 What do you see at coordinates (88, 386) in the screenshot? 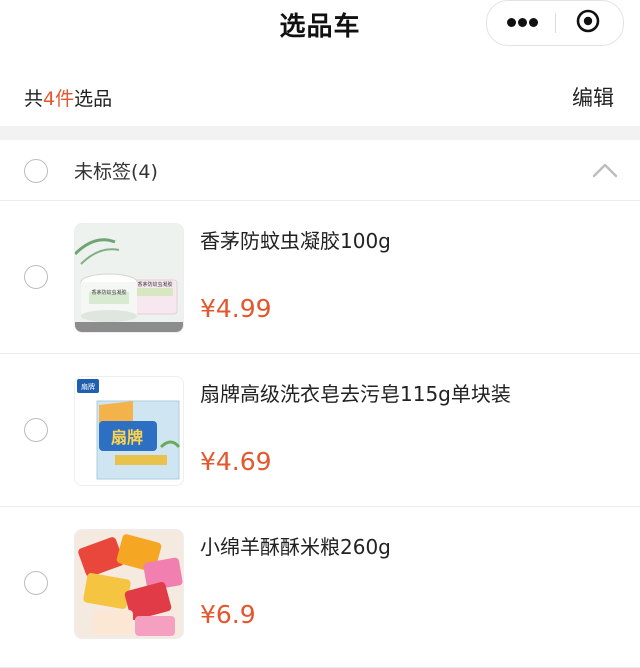
I see `logo-text: 扇牌` at bounding box center [88, 386].